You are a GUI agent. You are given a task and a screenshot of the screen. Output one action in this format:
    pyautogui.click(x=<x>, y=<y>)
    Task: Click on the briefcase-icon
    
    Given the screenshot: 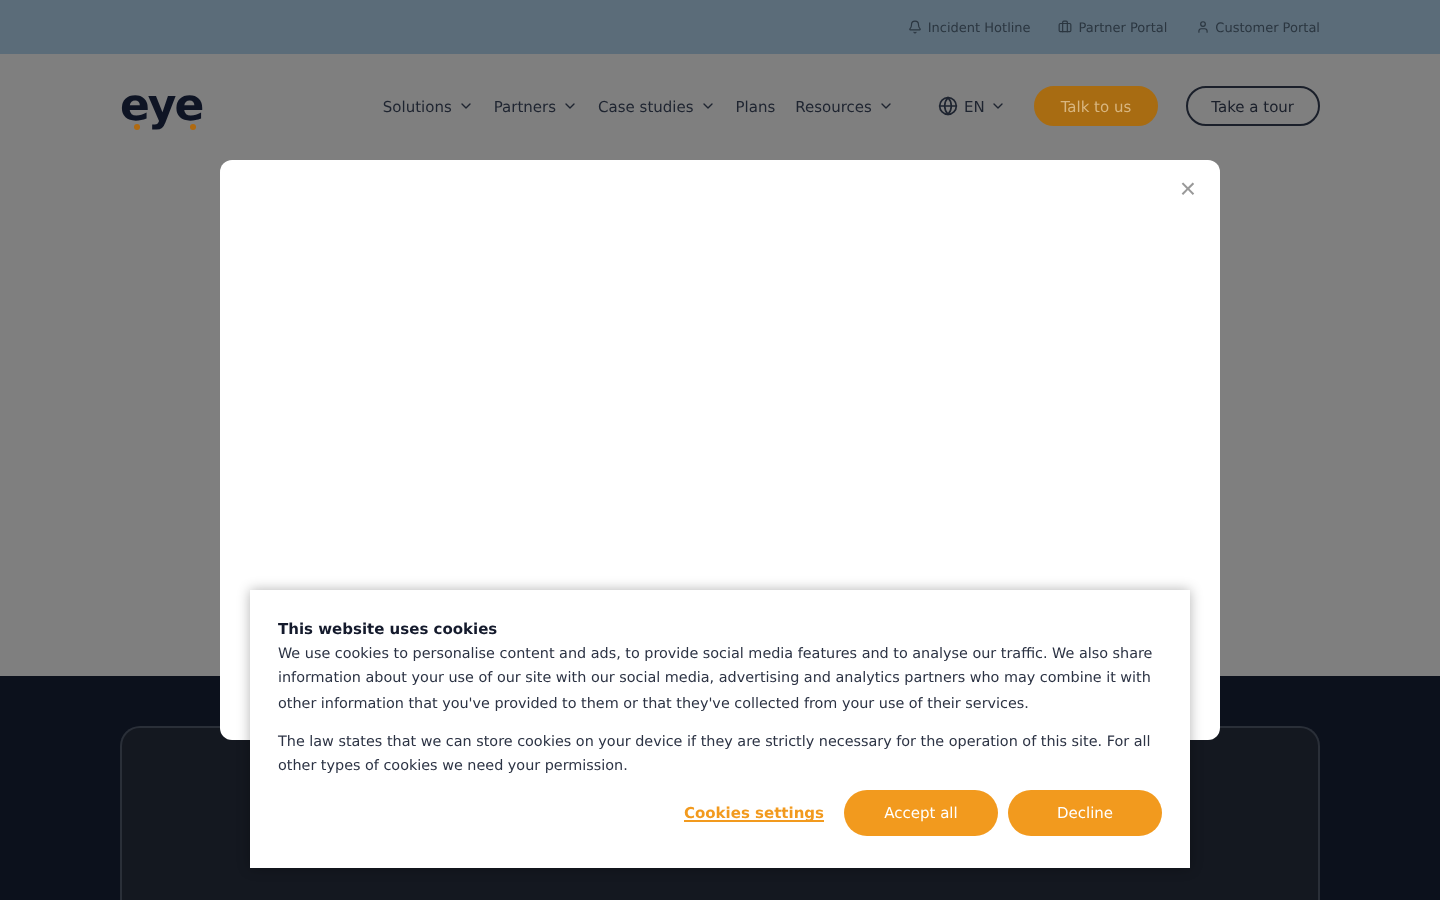 What is the action you would take?
    pyautogui.click(x=1065, y=27)
    